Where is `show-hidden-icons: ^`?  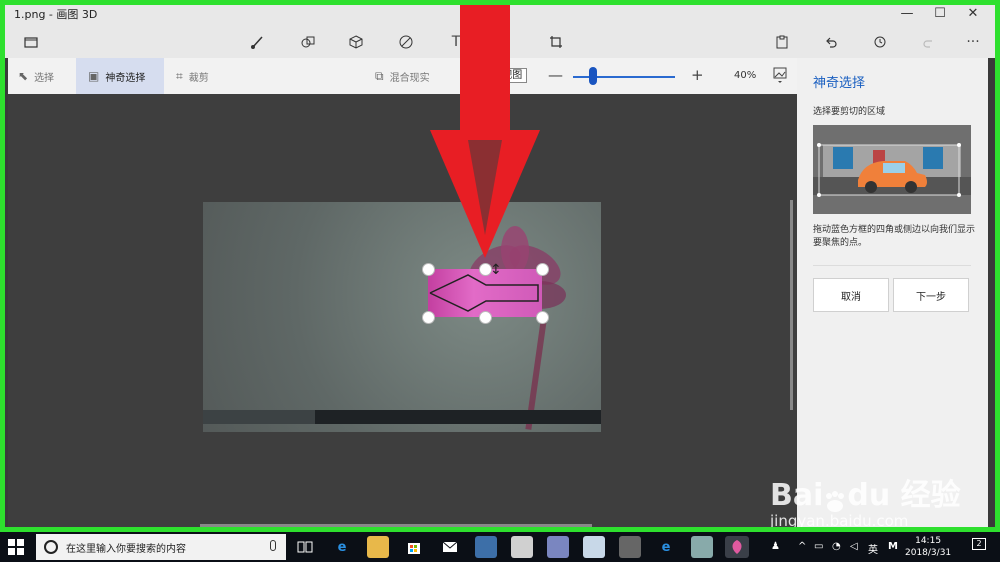 show-hidden-icons: ^ is located at coordinates (802, 546).